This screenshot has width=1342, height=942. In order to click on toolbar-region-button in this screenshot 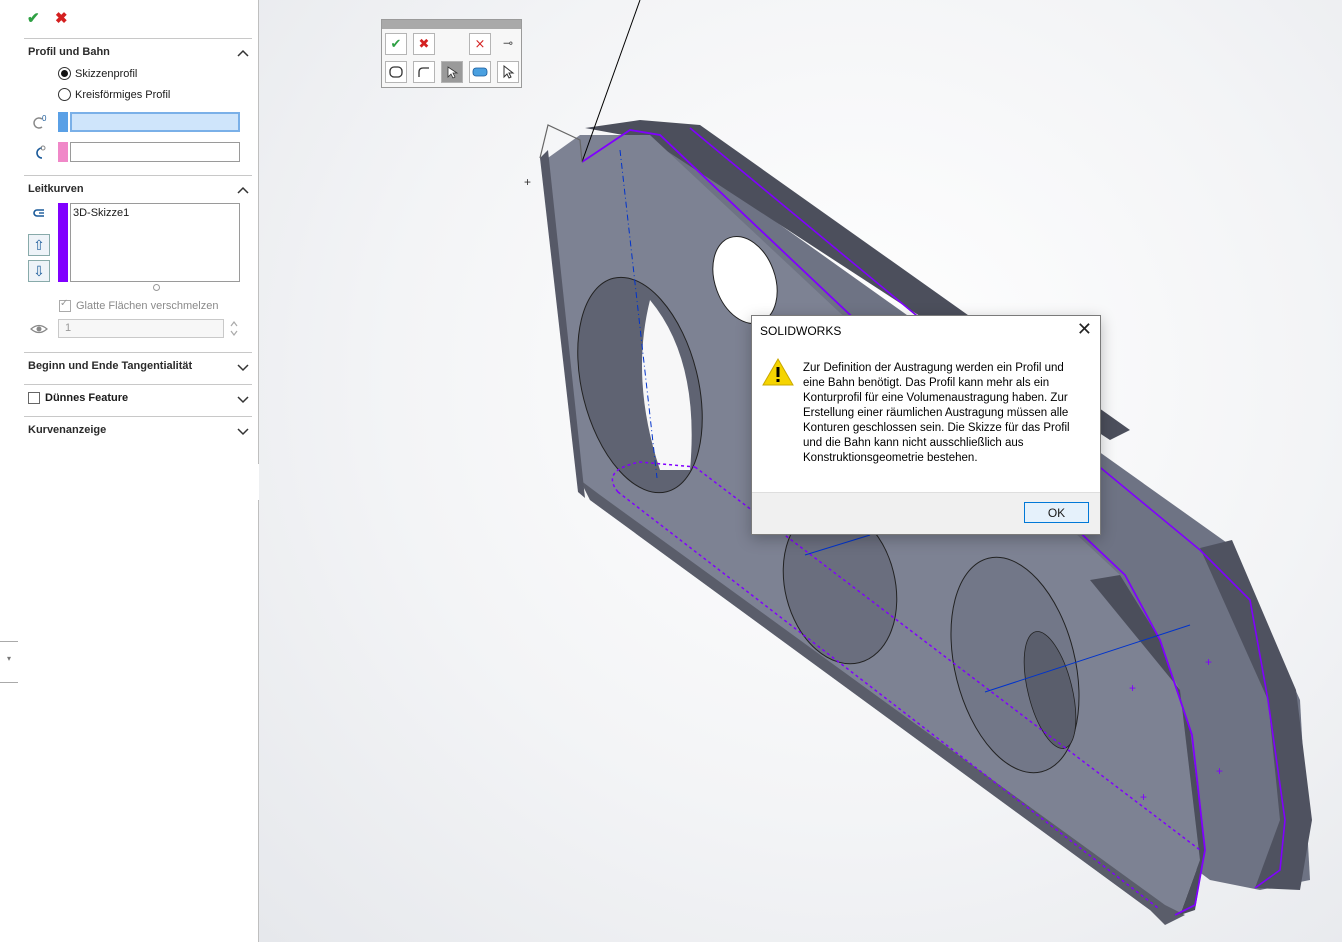, I will do `click(452, 72)`.